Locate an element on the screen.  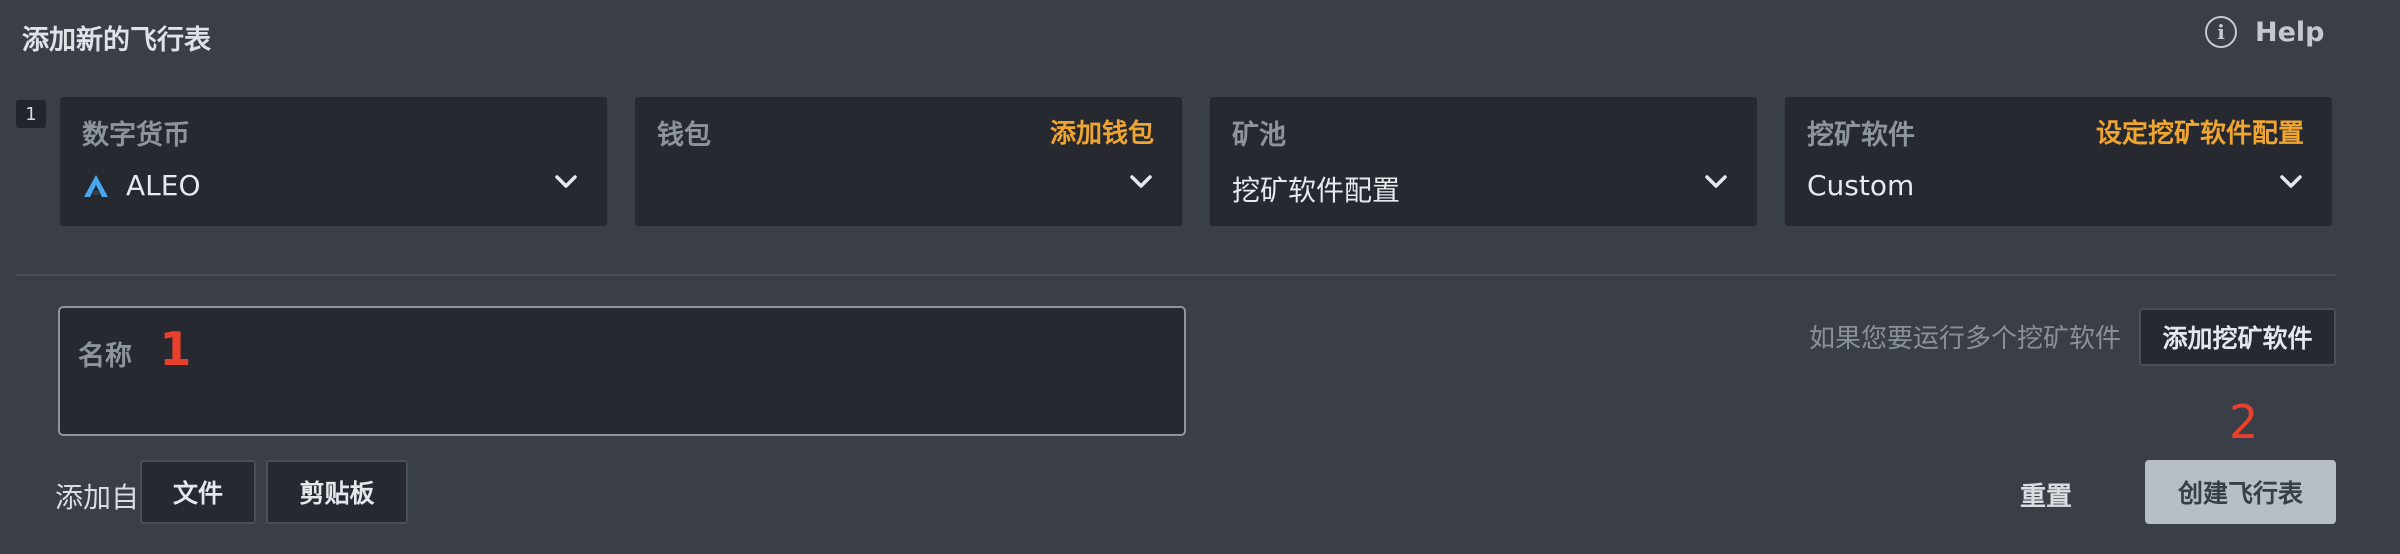
name-label: 名称 1 is located at coordinates (134, 349).